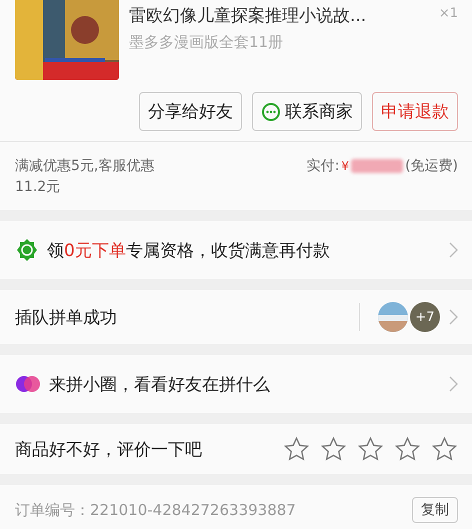  I want to click on badge-icon, so click(27, 250).